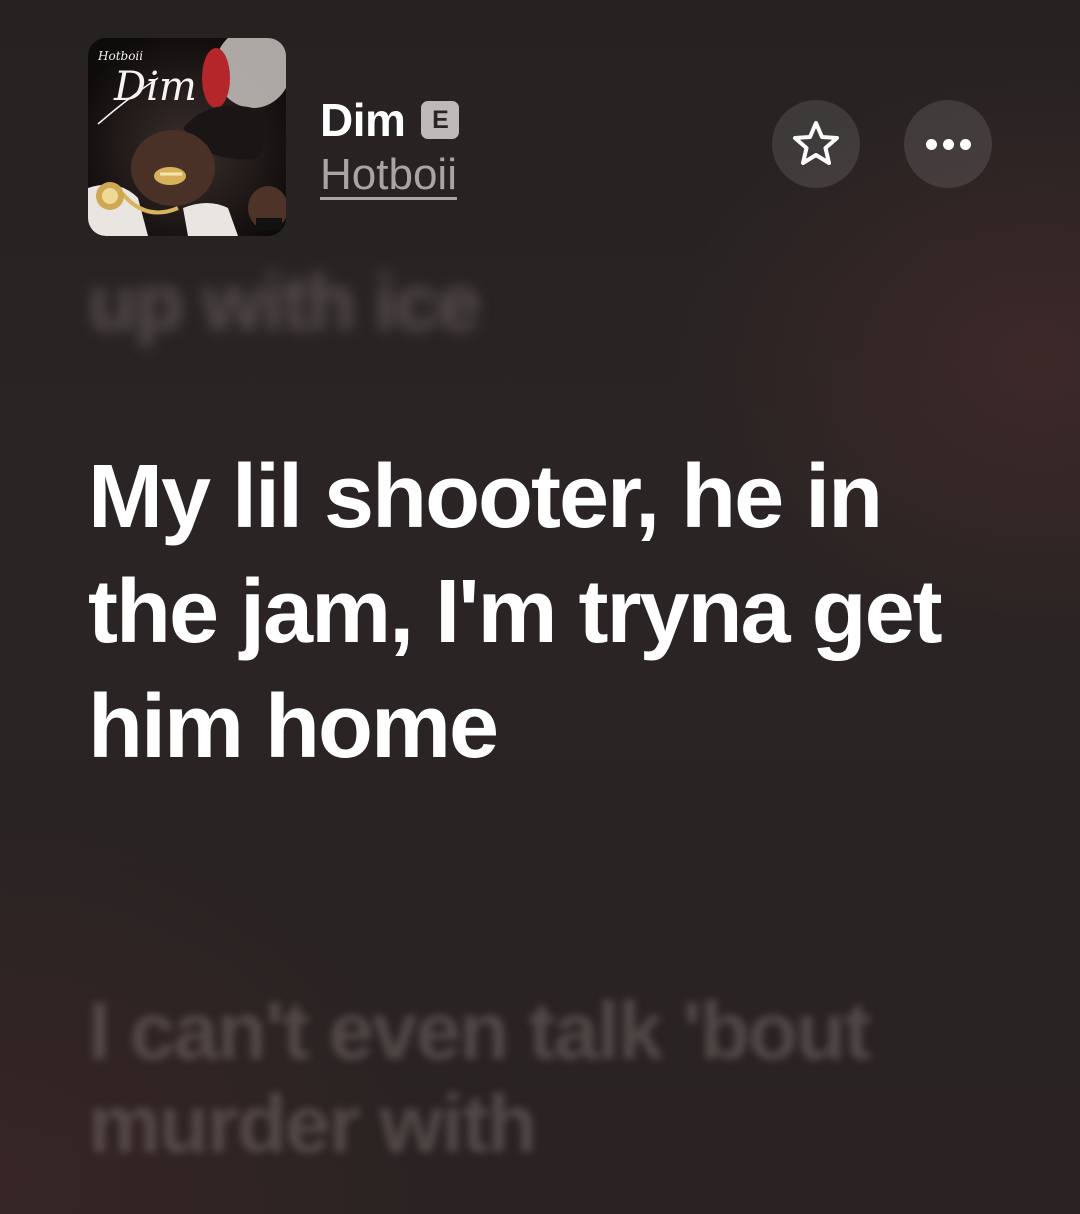 The width and height of the screenshot is (1080, 1214). I want to click on album-artwork: Hotboii Dim, so click(187, 137).